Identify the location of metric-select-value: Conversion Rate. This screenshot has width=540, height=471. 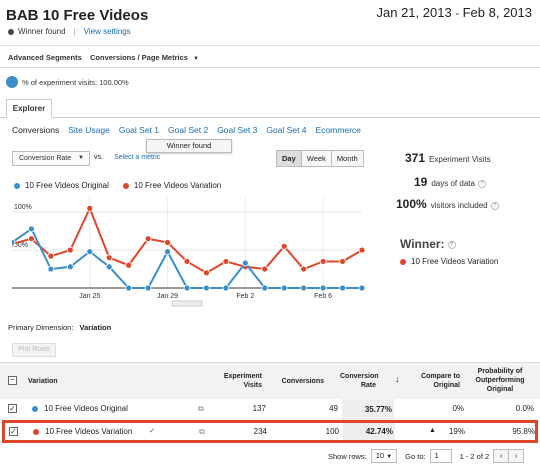
(45, 158).